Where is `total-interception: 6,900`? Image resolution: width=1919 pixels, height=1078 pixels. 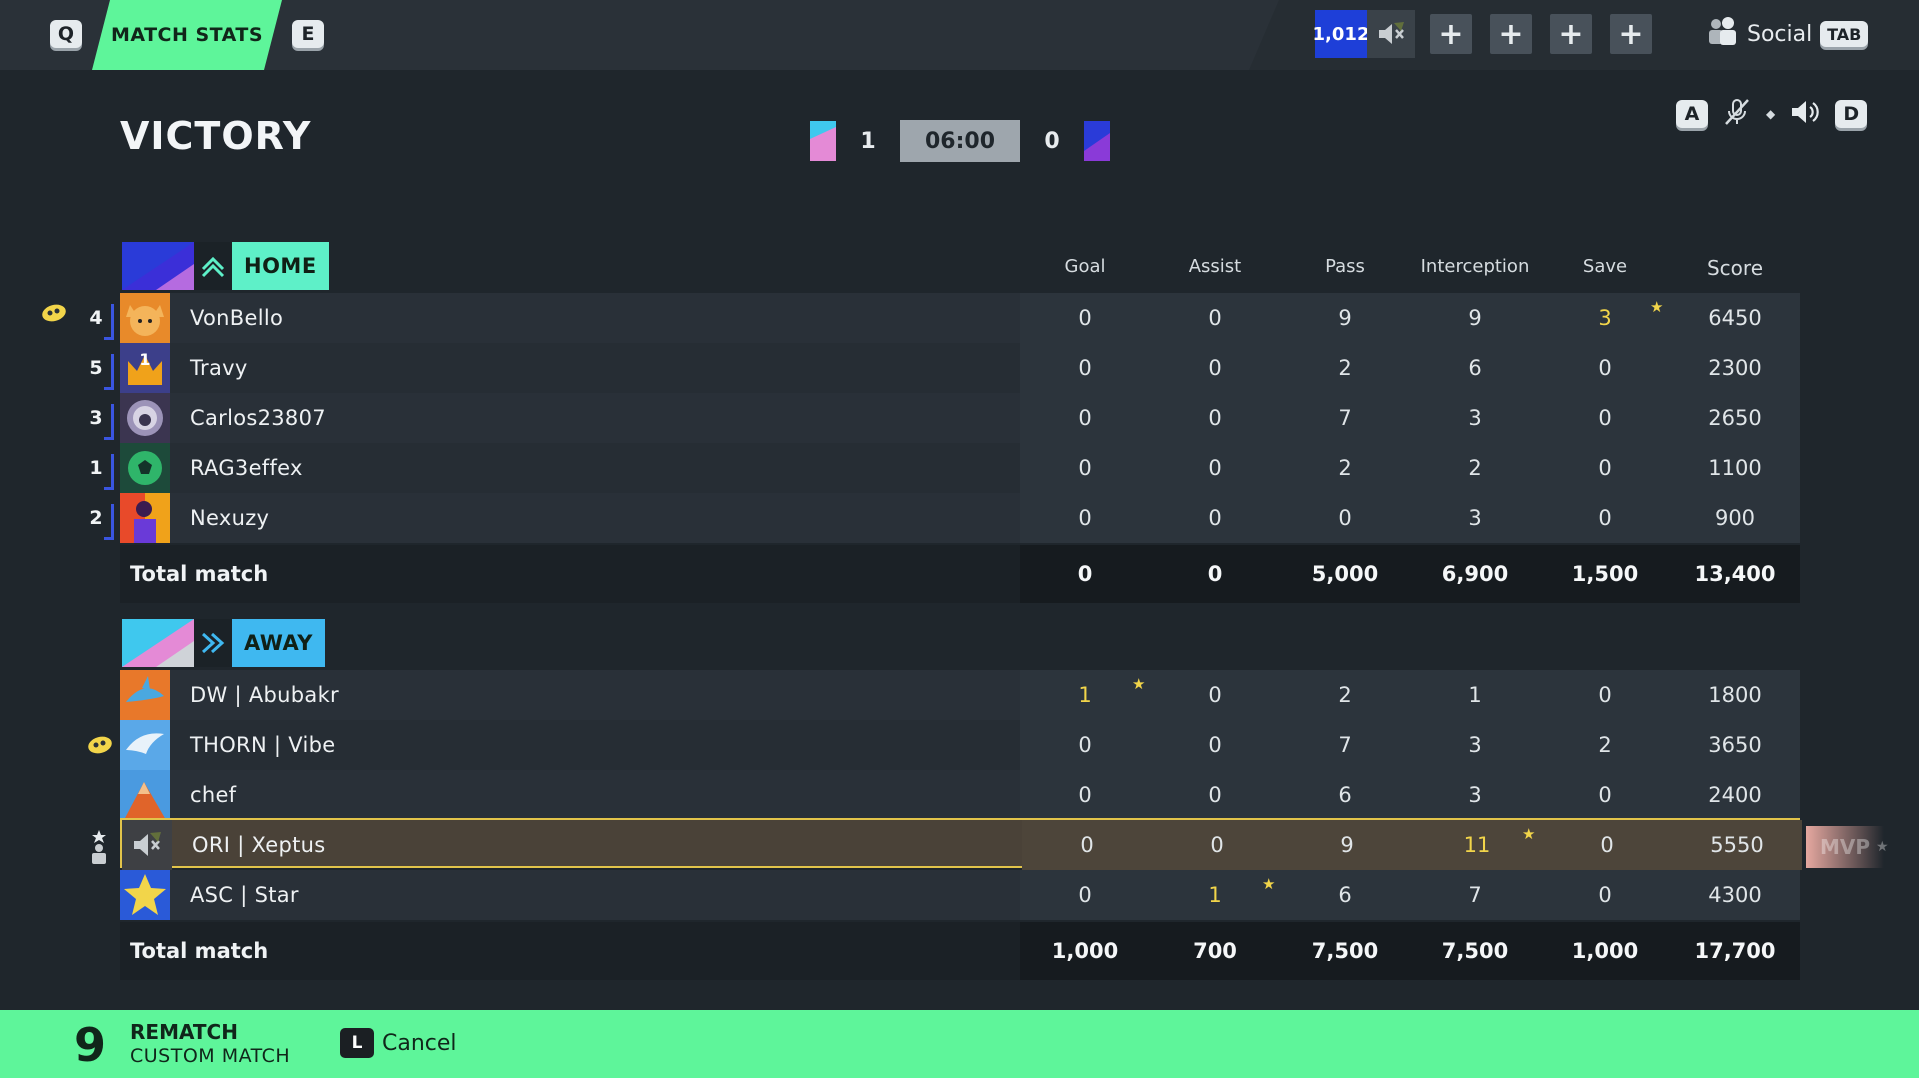 total-interception: 6,900 is located at coordinates (1475, 574).